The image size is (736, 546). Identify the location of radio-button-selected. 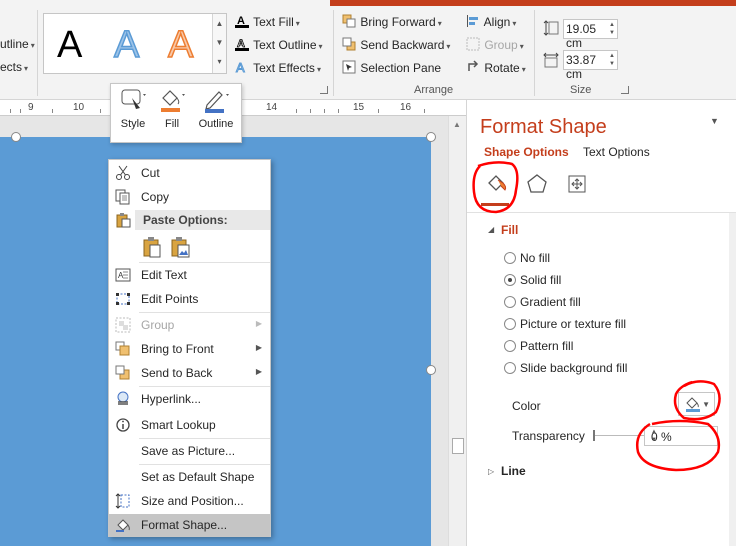
(510, 280).